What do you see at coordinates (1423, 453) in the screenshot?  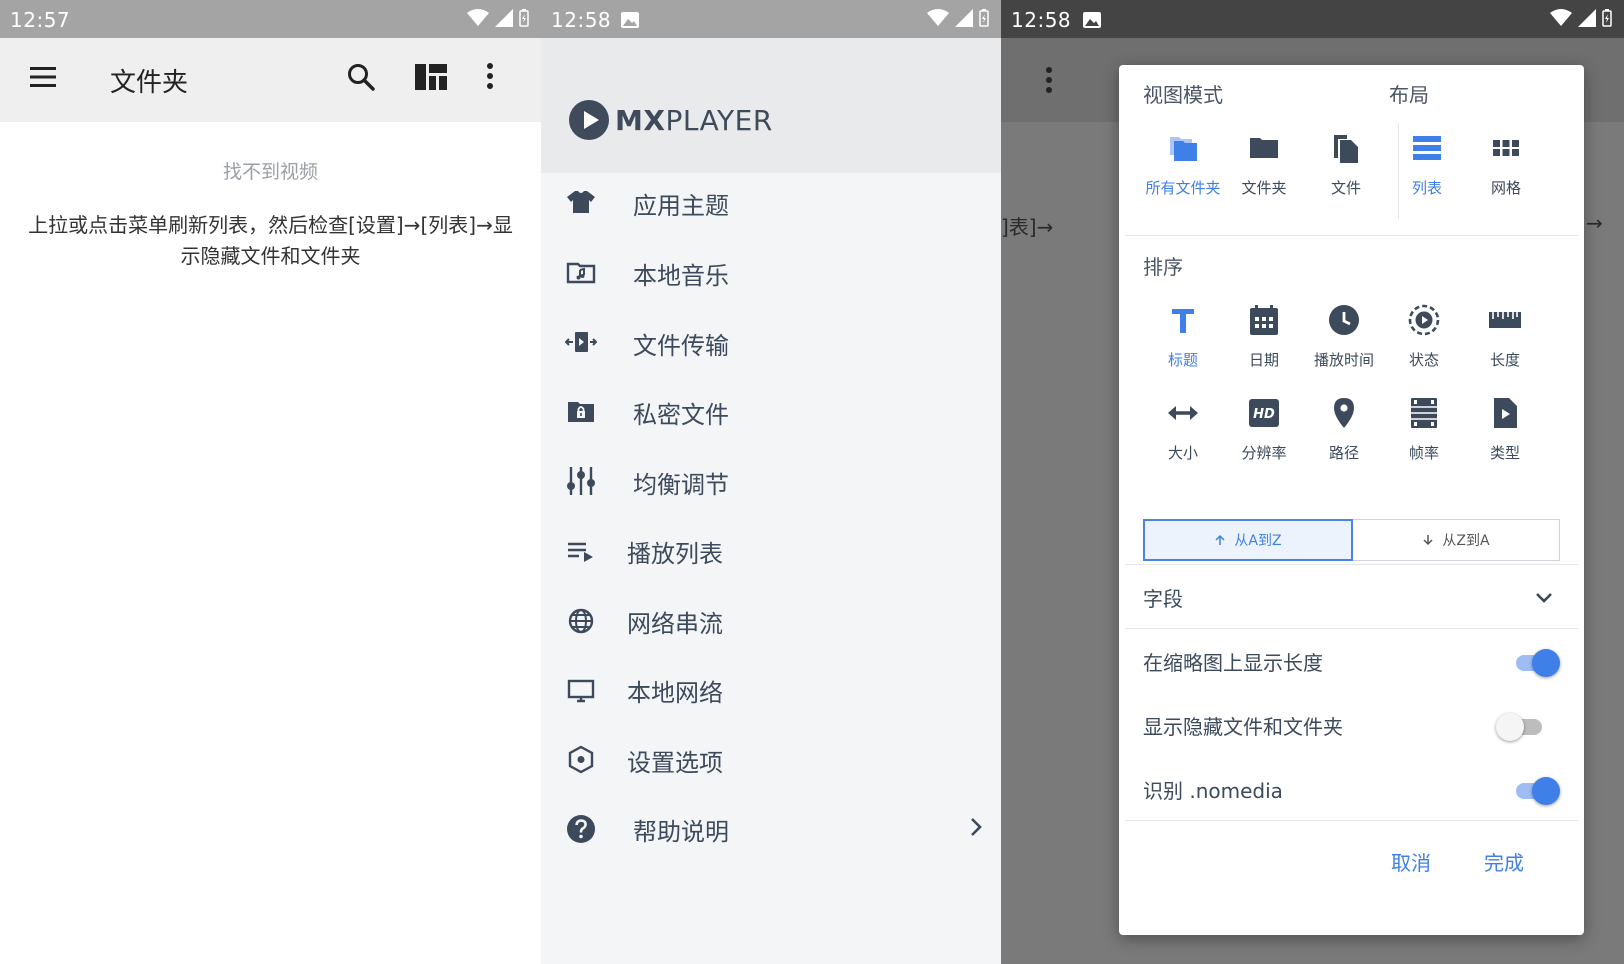 I see `sort-option-label: 帧率` at bounding box center [1423, 453].